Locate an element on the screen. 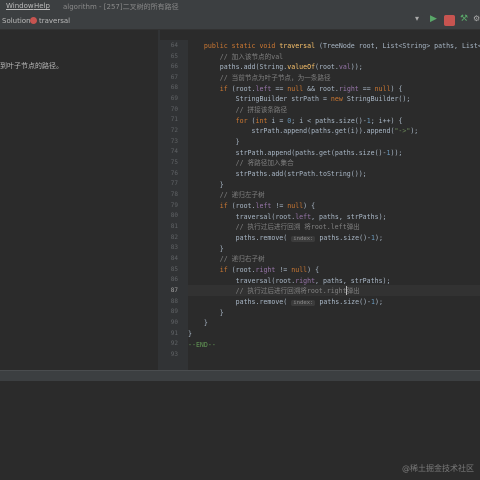  line-number: 90 is located at coordinates (174, 322).